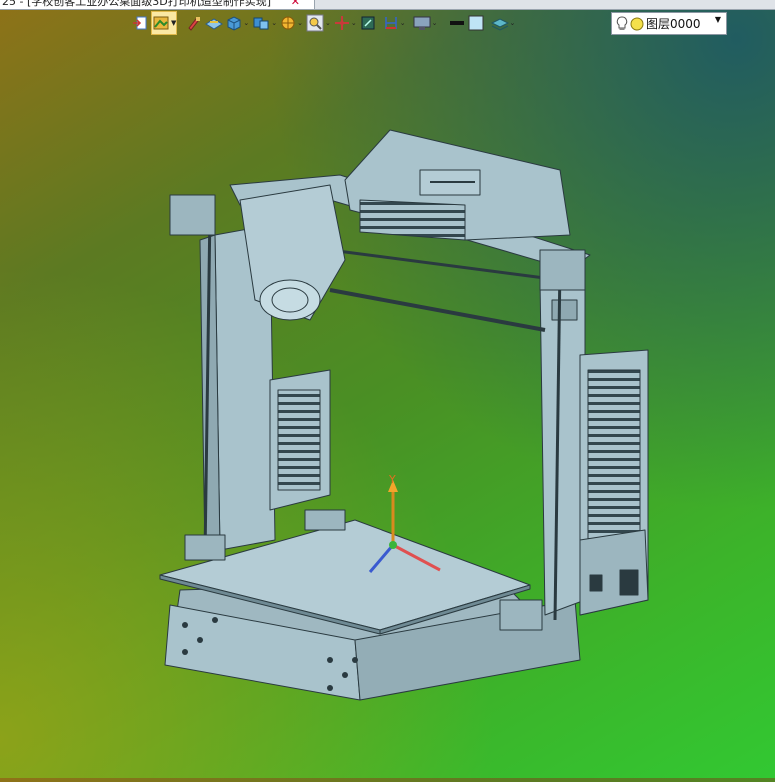 This screenshot has width=775, height=782. I want to click on display-icon, so click(422, 23).